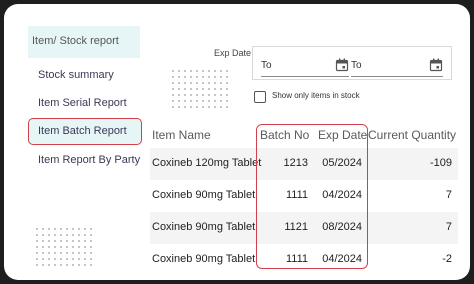 The image size is (474, 284). Describe the element at coordinates (260, 97) in the screenshot. I see `show-in-stock-checkbox` at that location.